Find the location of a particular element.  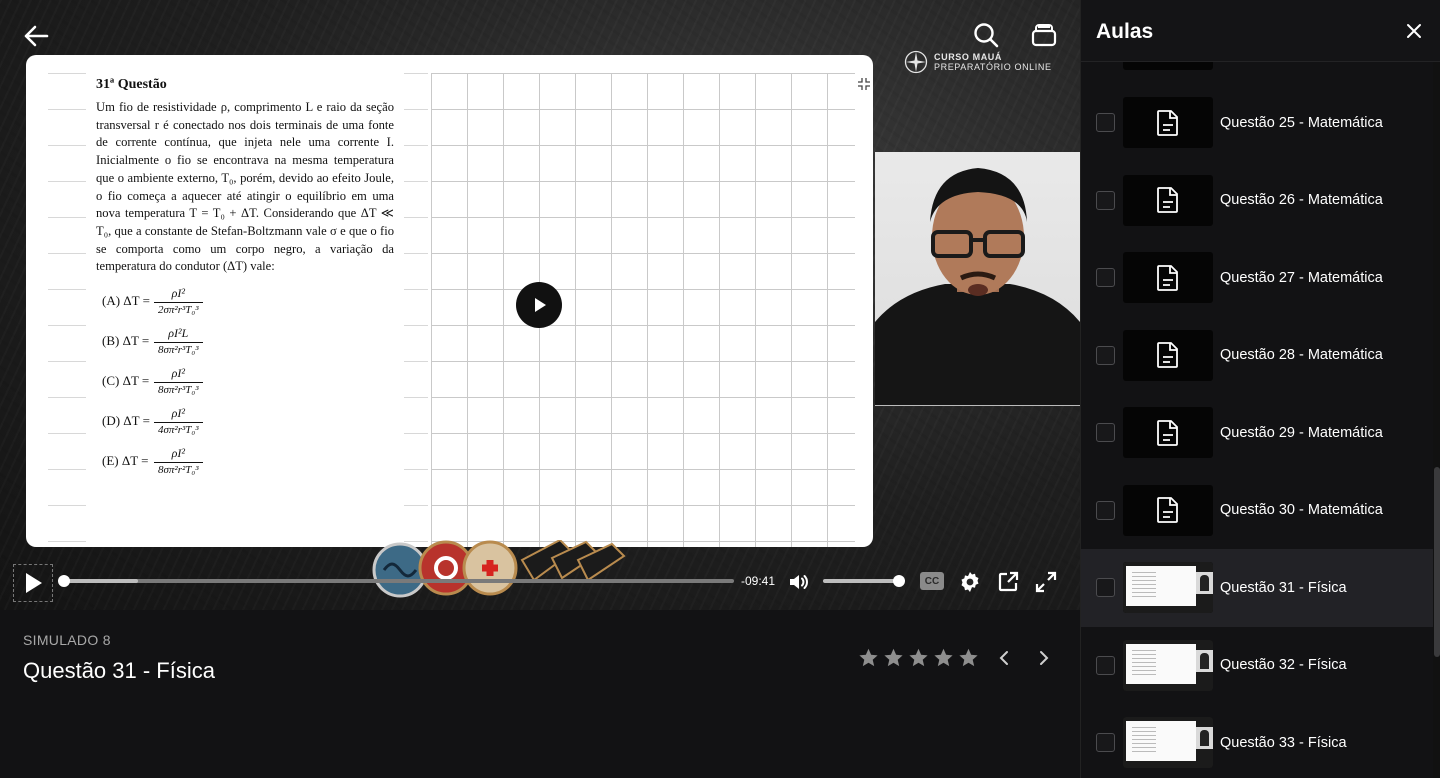

captions-button: CC is located at coordinates (932, 581).